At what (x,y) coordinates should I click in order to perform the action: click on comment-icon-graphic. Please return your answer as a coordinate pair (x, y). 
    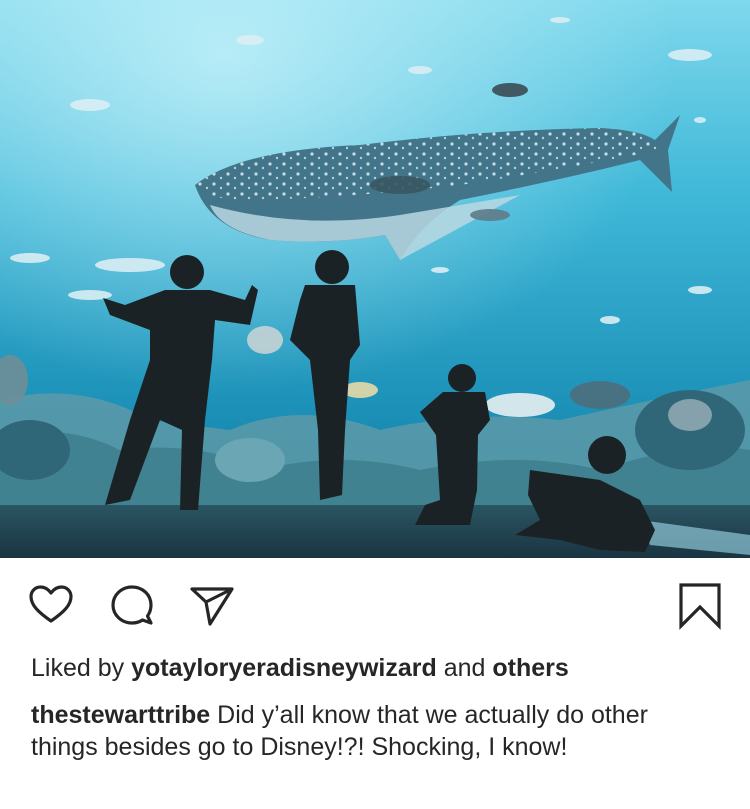
    Looking at the image, I should click on (132, 605).